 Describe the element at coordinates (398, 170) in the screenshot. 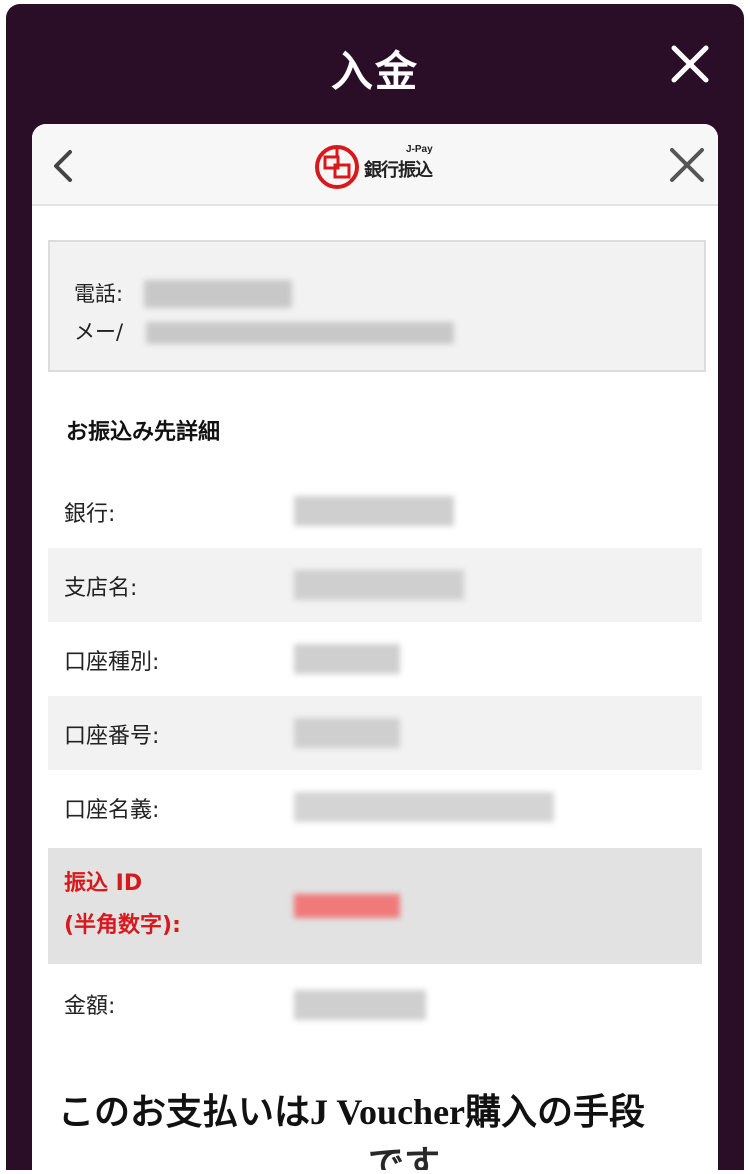

I see `logo-brand-main: 銀行振込` at that location.